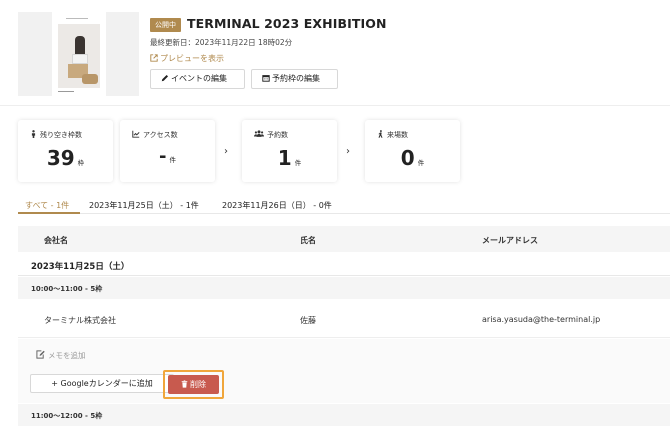  What do you see at coordinates (163, 156) in the screenshot?
I see `stat-value: -` at bounding box center [163, 156].